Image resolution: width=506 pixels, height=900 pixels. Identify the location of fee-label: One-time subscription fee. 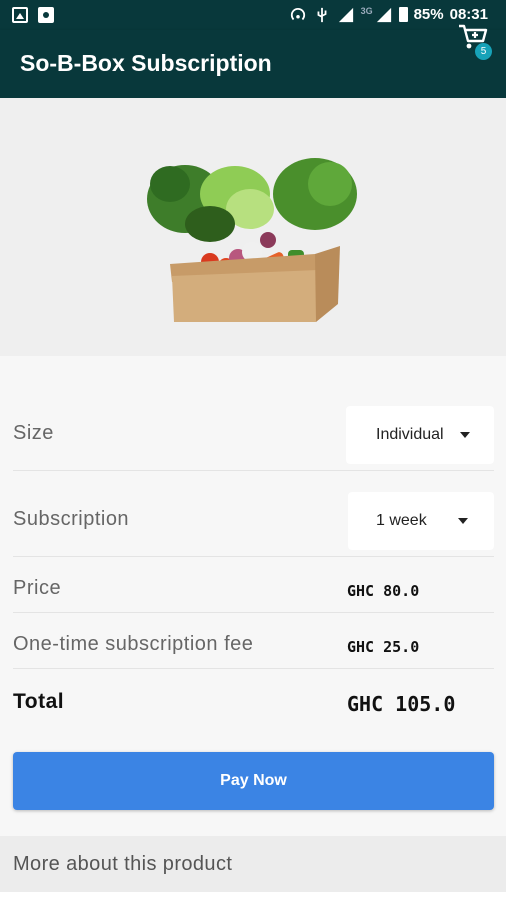
(133, 644).